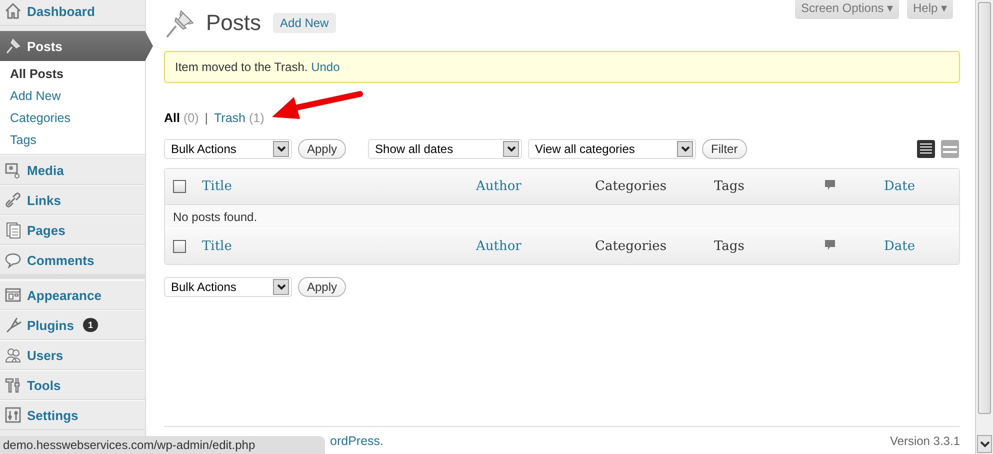 The height and width of the screenshot is (454, 993). I want to click on sliders-icon, so click(13, 415).